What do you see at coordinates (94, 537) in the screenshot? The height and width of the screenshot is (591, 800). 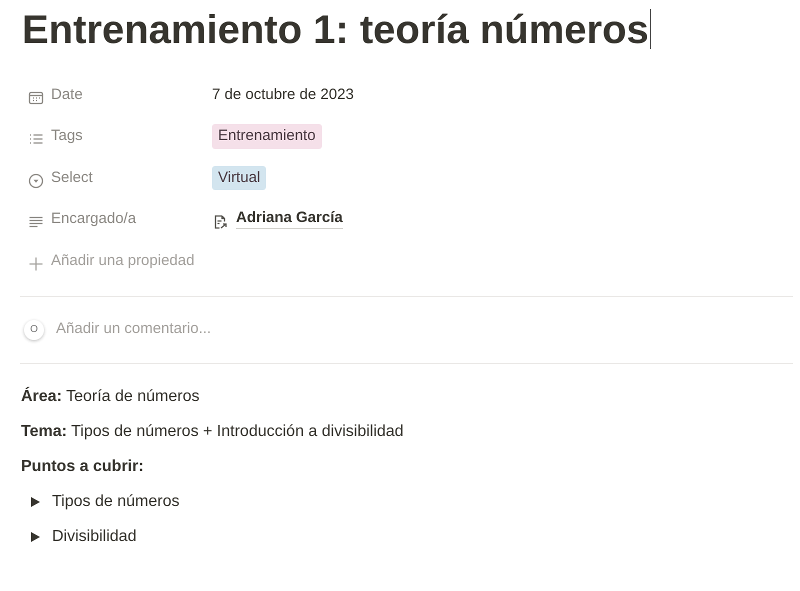 I see `toggle-item: Divisibilidad` at bounding box center [94, 537].